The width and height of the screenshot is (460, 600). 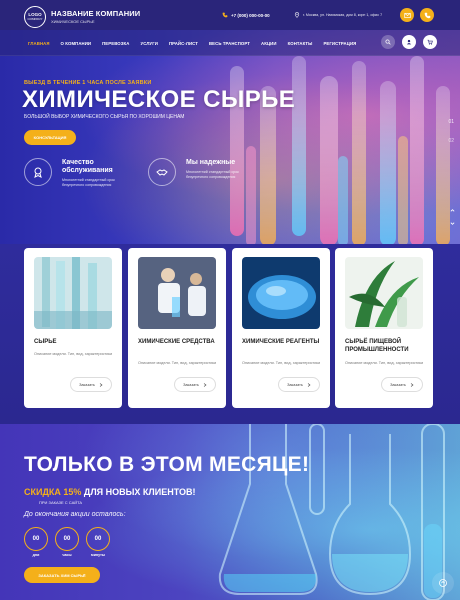 I want to click on nav-item-transport: ПЕРЕВОЗКА, so click(x=115, y=43).